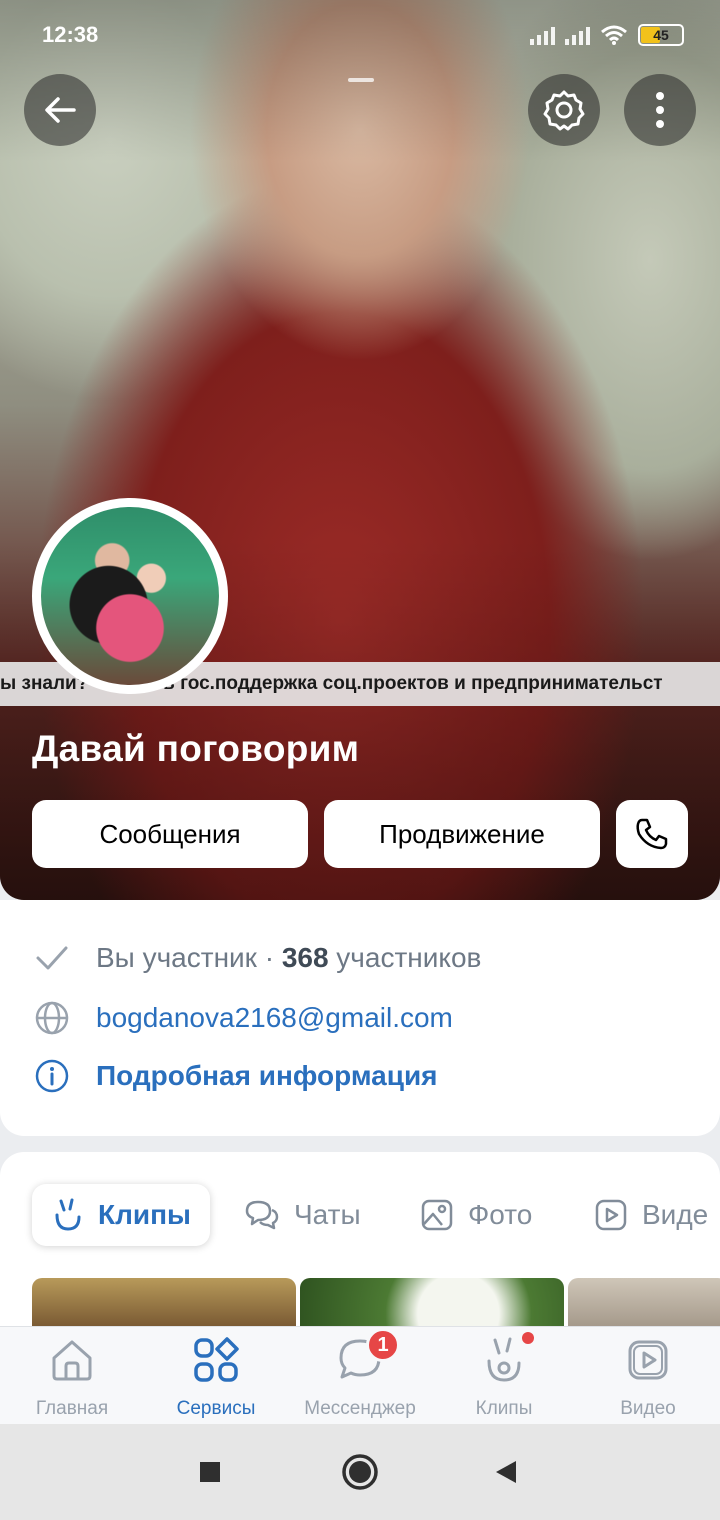  I want to click on members-count: 368, so click(305, 957).